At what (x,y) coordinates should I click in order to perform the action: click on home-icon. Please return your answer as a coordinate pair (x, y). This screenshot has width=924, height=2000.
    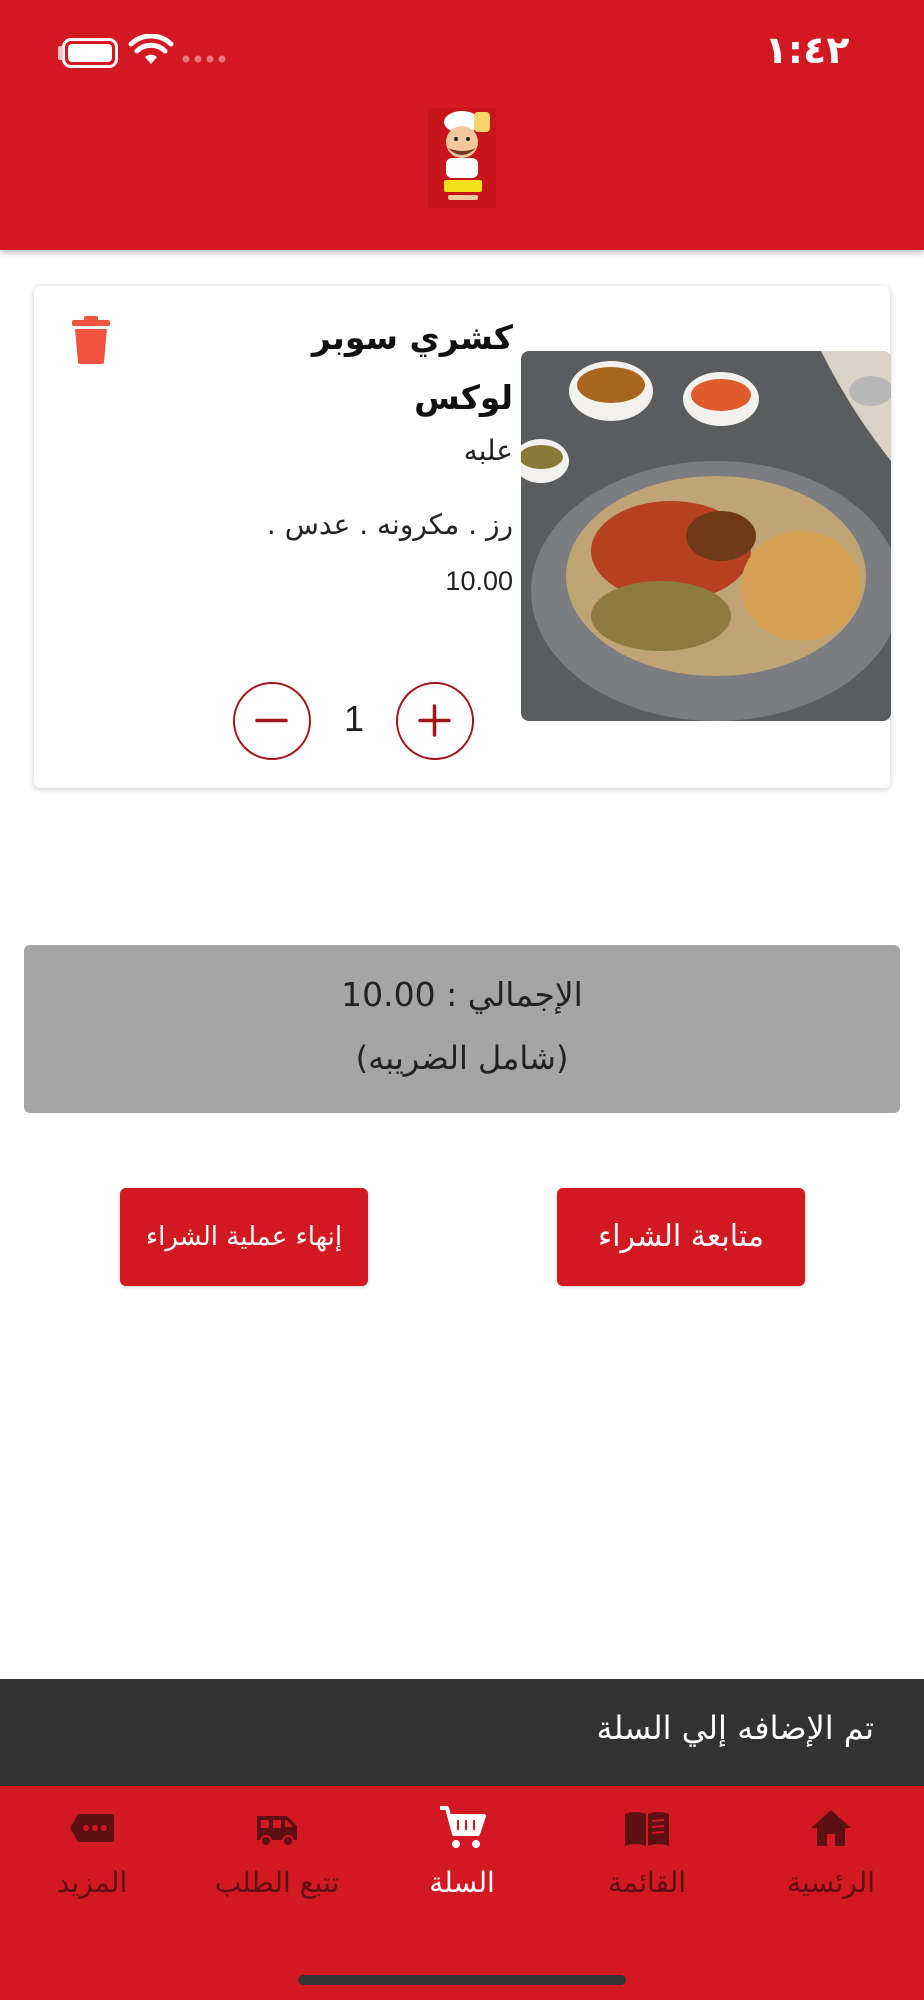
    Looking at the image, I should click on (831, 1828).